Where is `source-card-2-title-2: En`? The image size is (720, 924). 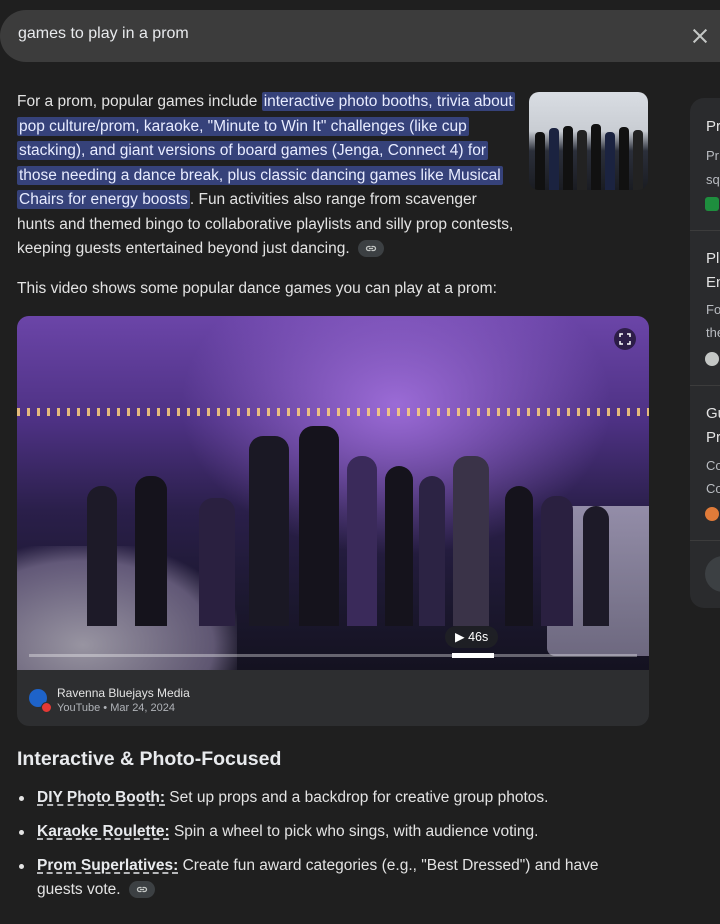
source-card-2-title-2: En is located at coordinates (713, 282).